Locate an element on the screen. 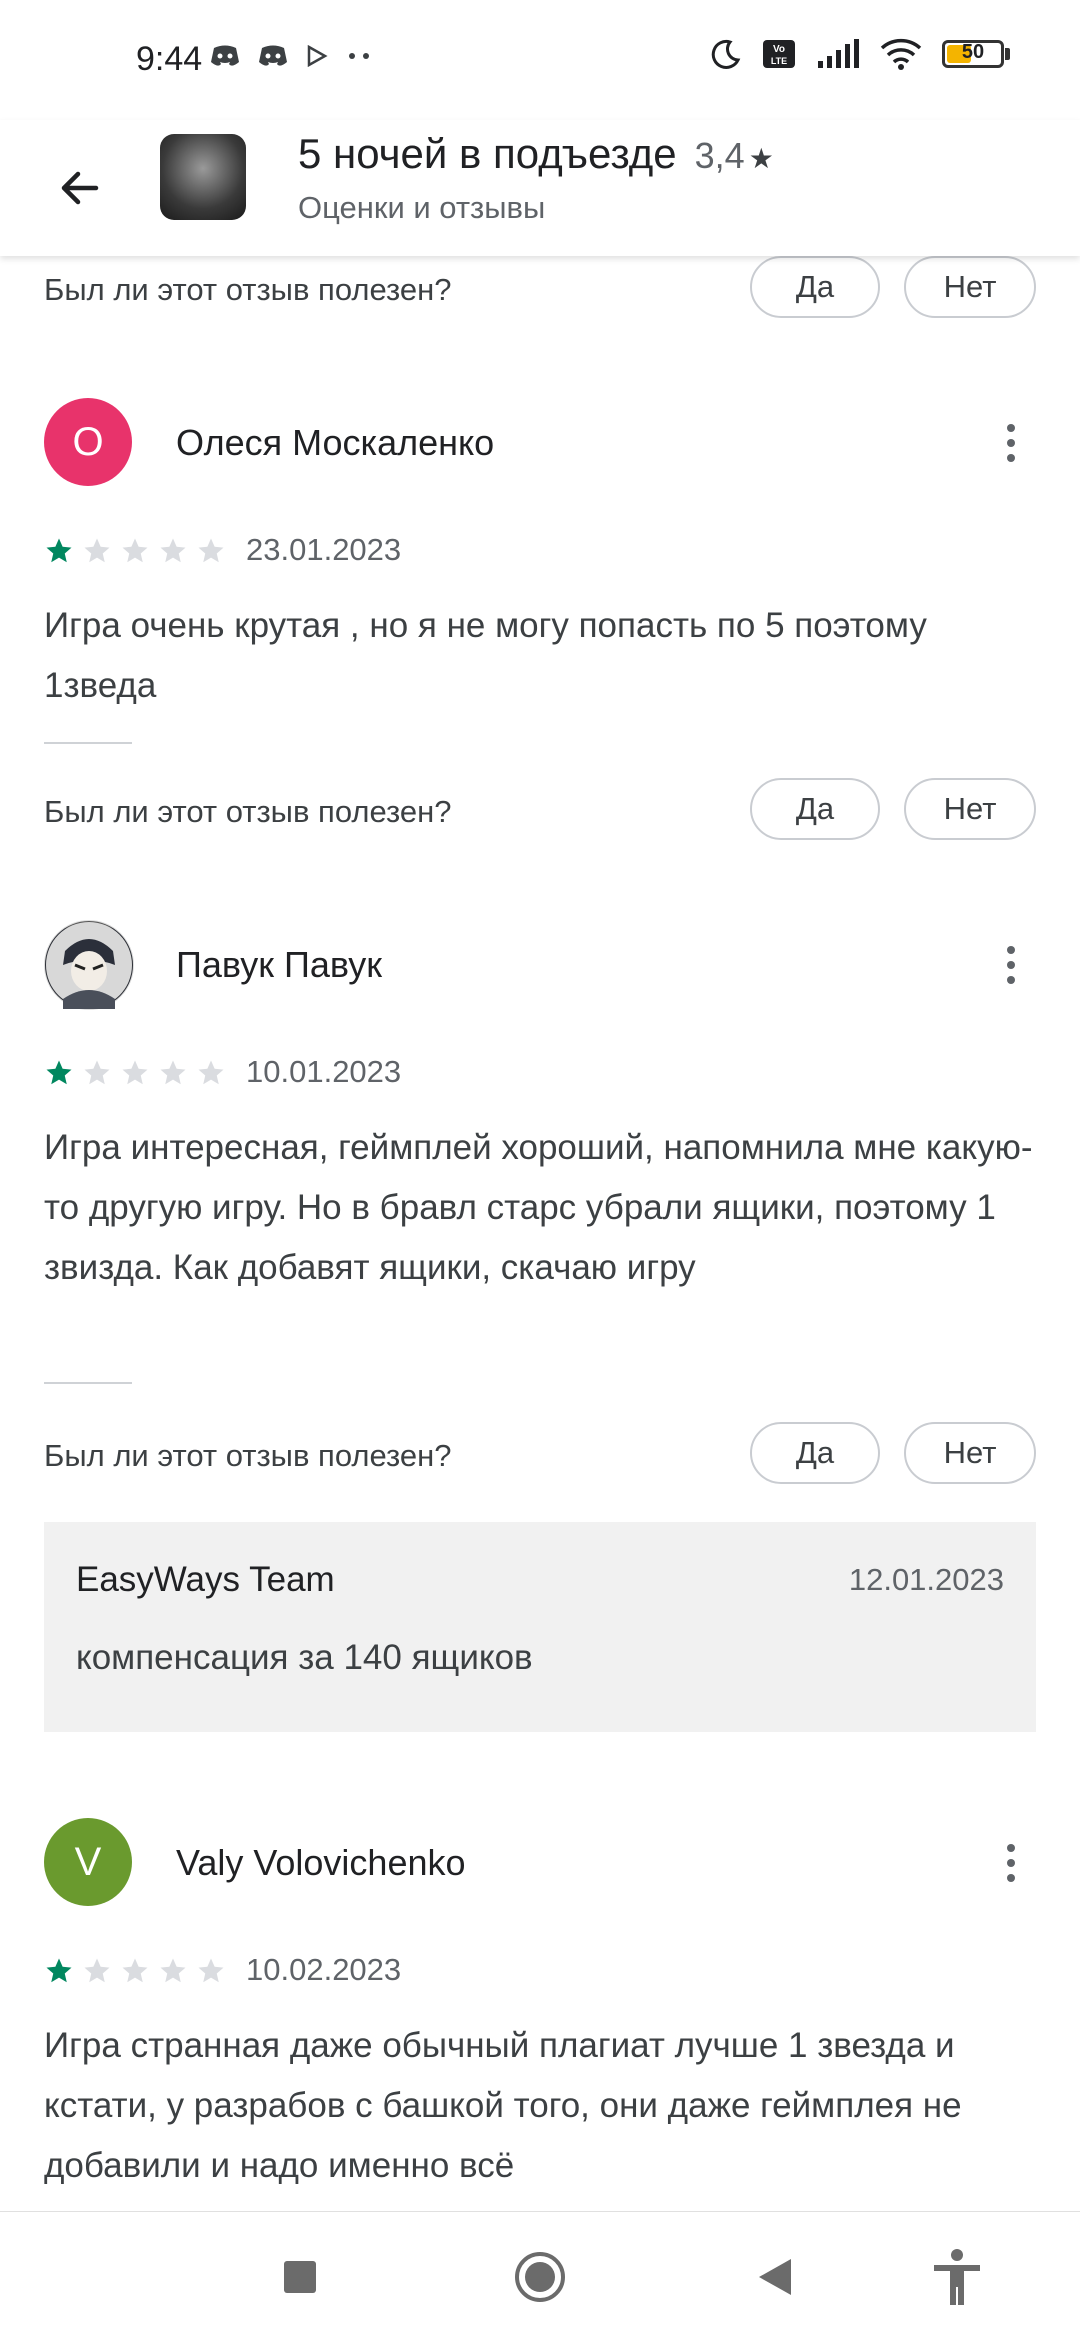  play-icon is located at coordinates (317, 56).